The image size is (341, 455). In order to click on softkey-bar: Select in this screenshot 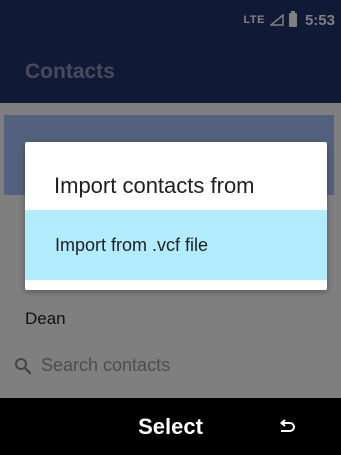, I will do `click(170, 426)`.